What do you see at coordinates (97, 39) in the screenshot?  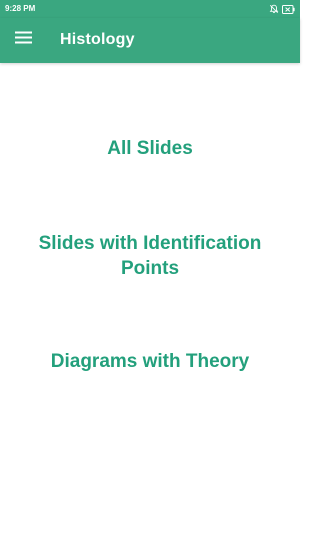 I see `app-title: Histology` at bounding box center [97, 39].